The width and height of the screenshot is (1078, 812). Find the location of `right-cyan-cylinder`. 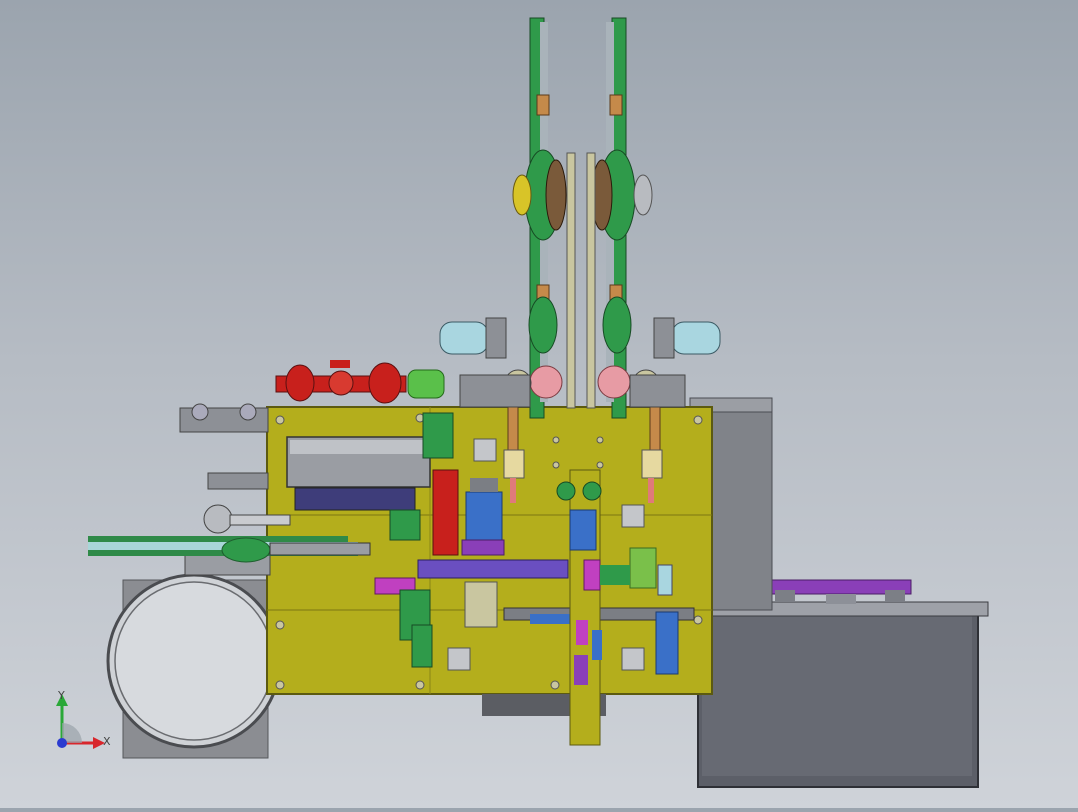

right-cyan-cylinder is located at coordinates (687, 338).